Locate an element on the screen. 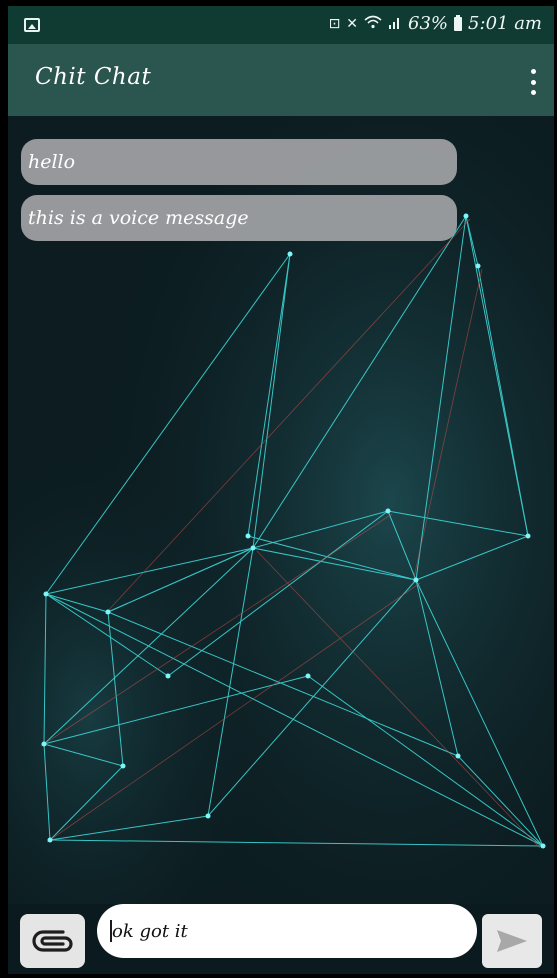 This screenshot has height=978, width=557. battery-icon is located at coordinates (458, 22).